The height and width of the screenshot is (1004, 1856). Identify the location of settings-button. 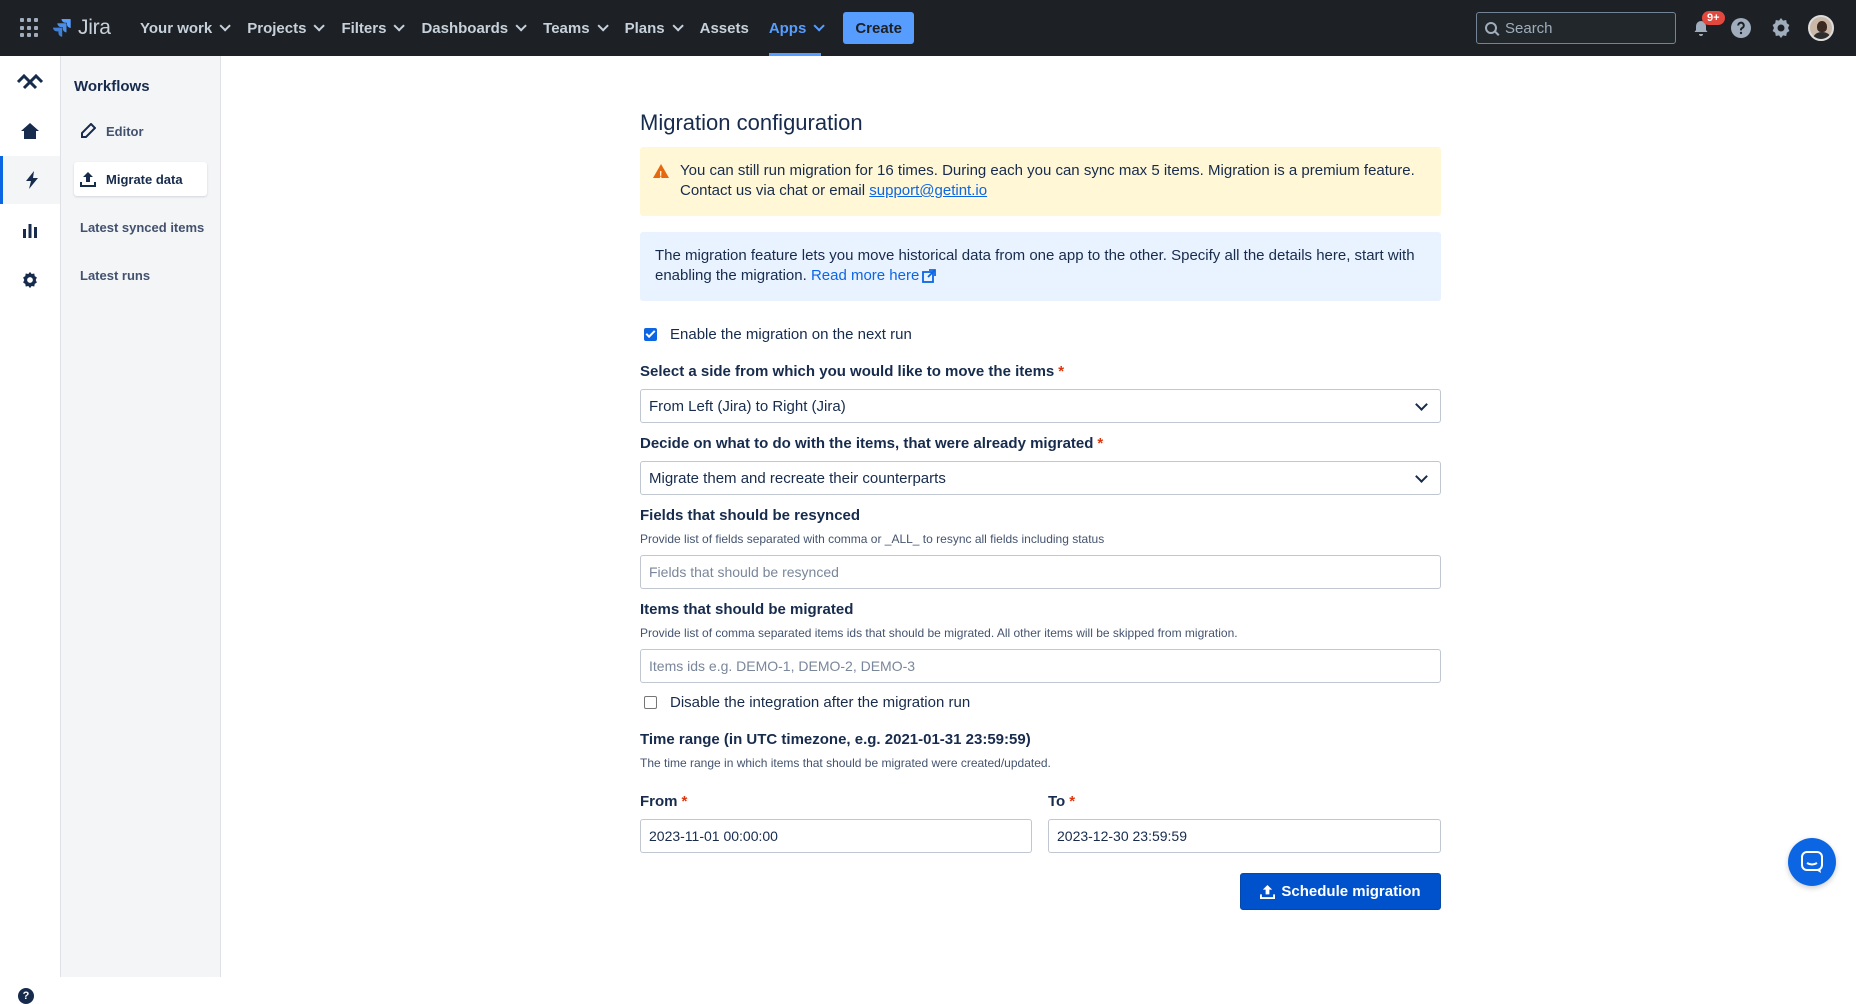
(1781, 28).